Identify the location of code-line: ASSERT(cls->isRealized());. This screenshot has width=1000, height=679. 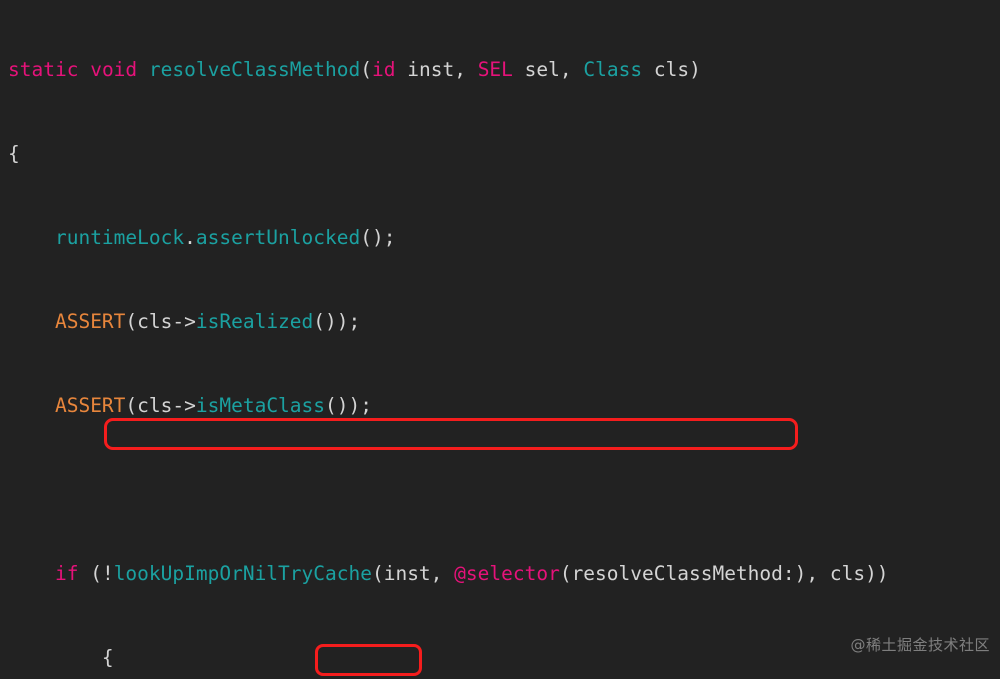
(207, 321).